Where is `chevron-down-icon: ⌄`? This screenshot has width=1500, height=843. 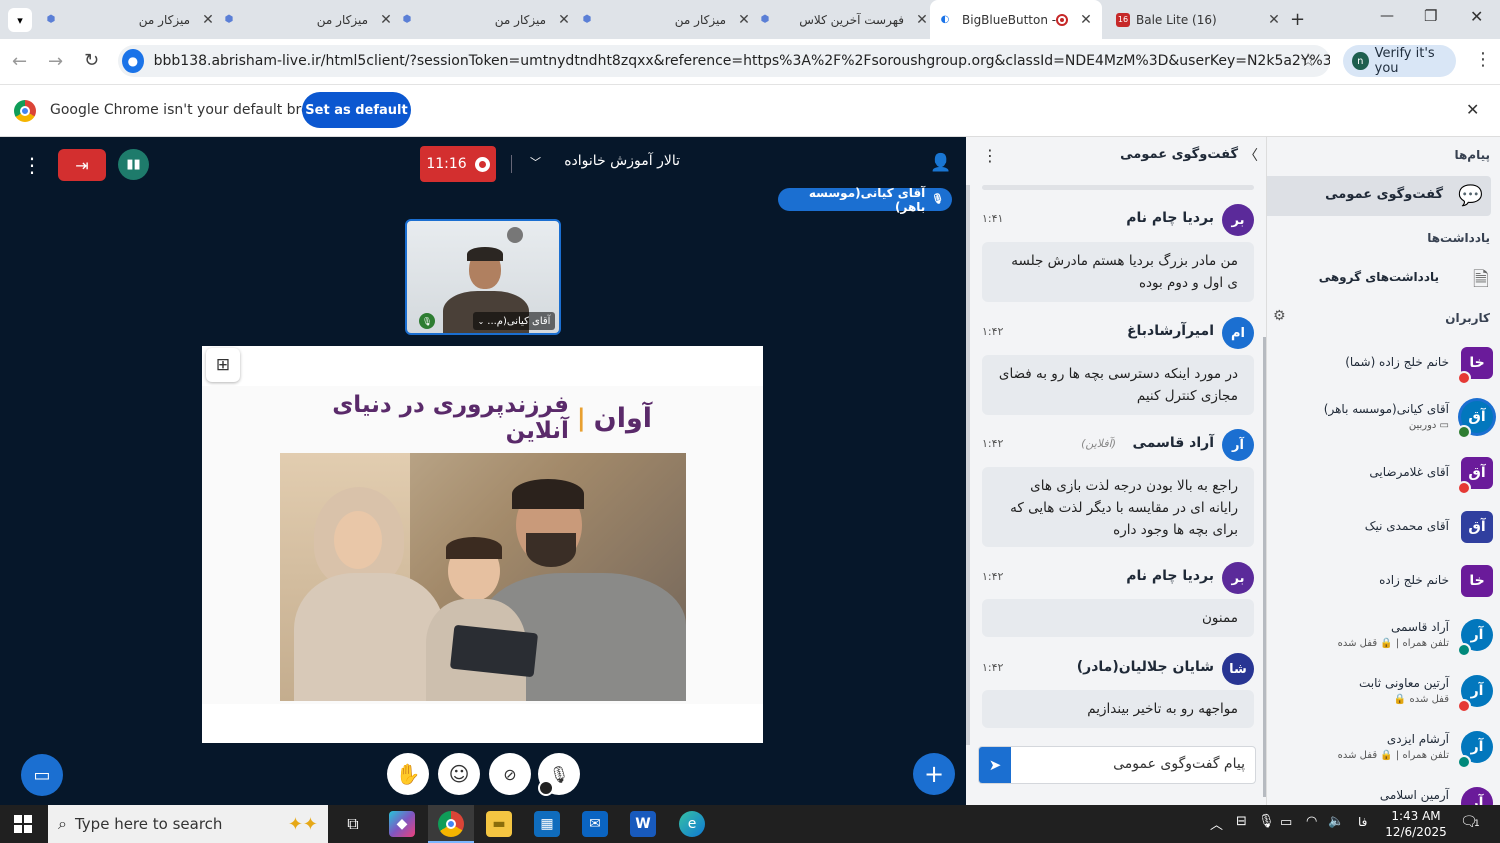
chevron-down-icon: ⌄ is located at coordinates (481, 321).